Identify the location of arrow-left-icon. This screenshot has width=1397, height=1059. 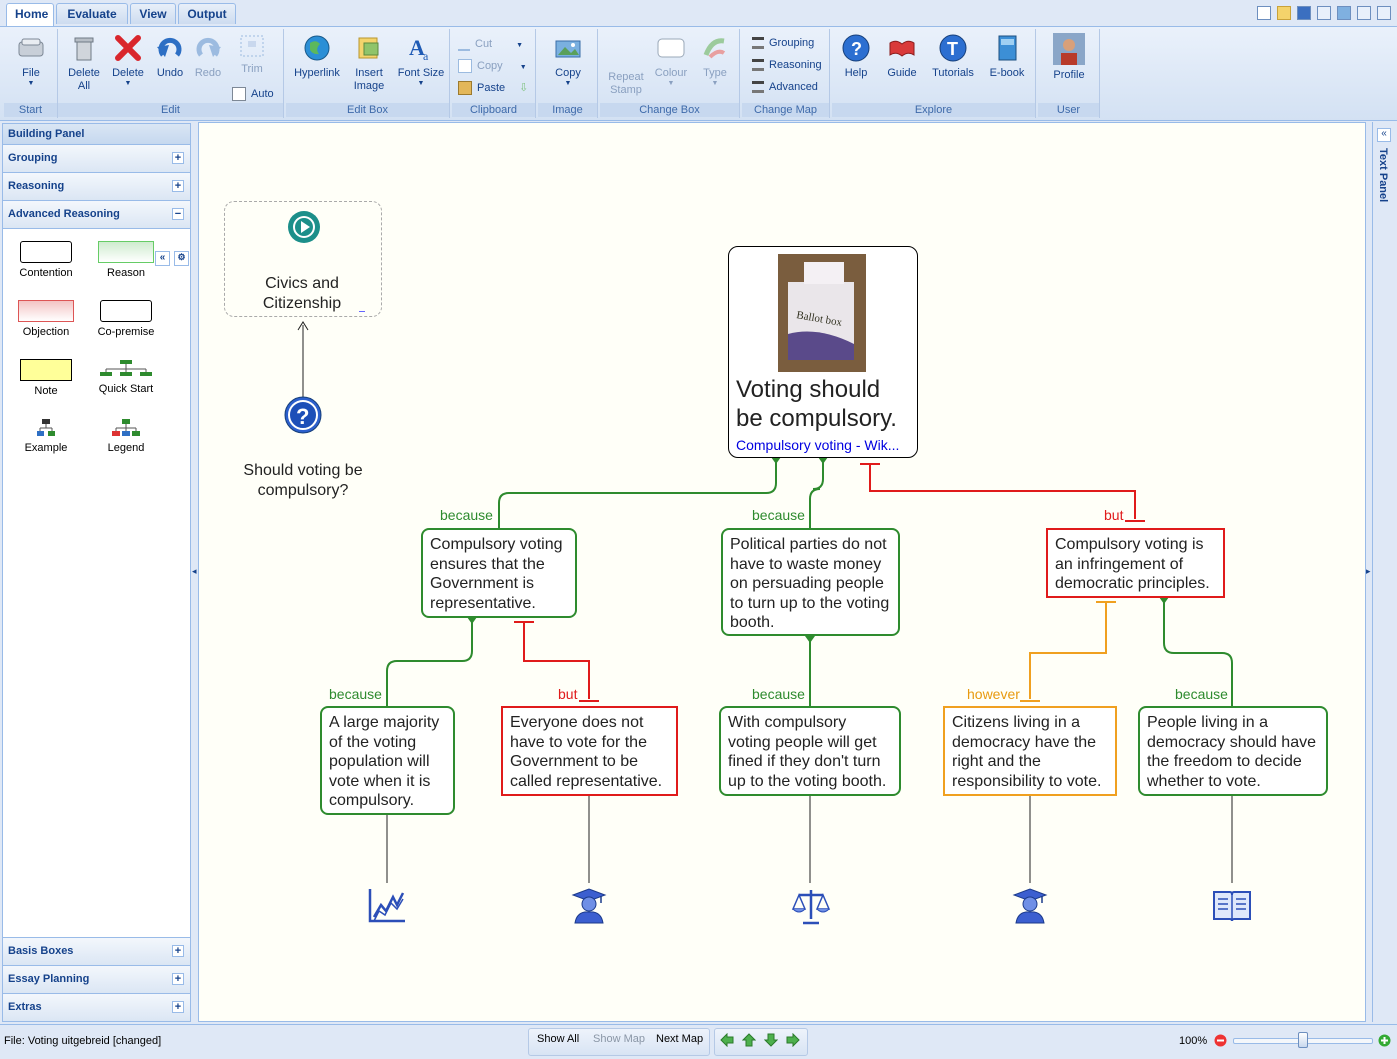
(727, 1040).